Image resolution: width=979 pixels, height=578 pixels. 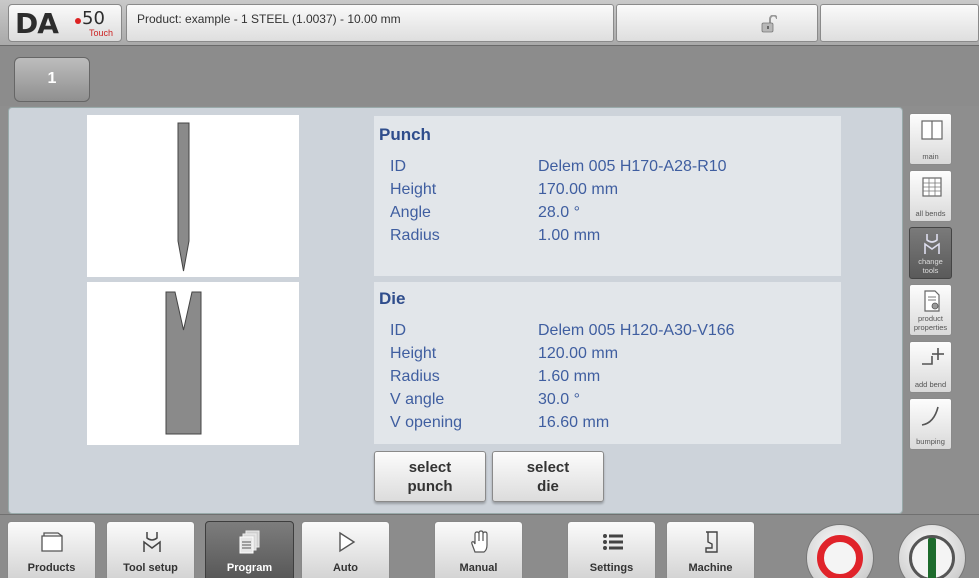 I want to click on field-value: 1.60 mm, so click(x=569, y=376).